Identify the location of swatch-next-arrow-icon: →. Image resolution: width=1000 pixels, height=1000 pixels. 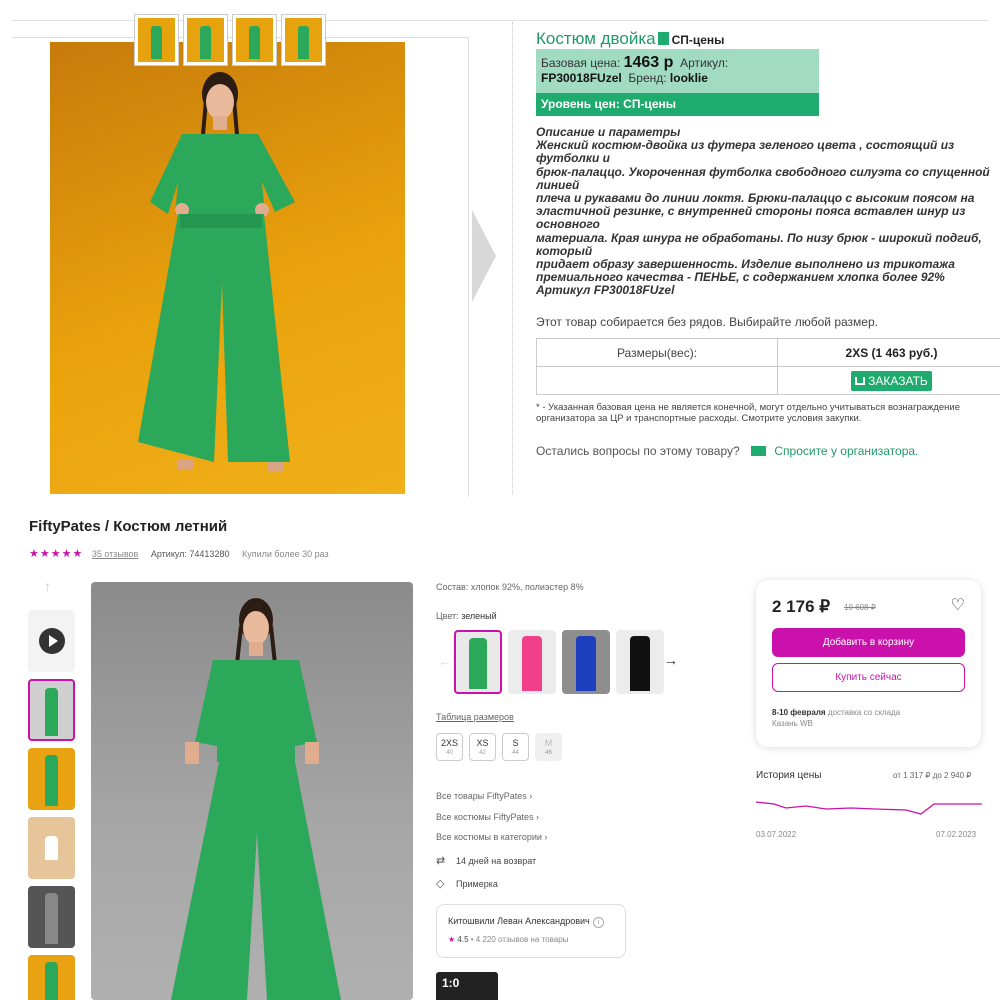
(671, 660).